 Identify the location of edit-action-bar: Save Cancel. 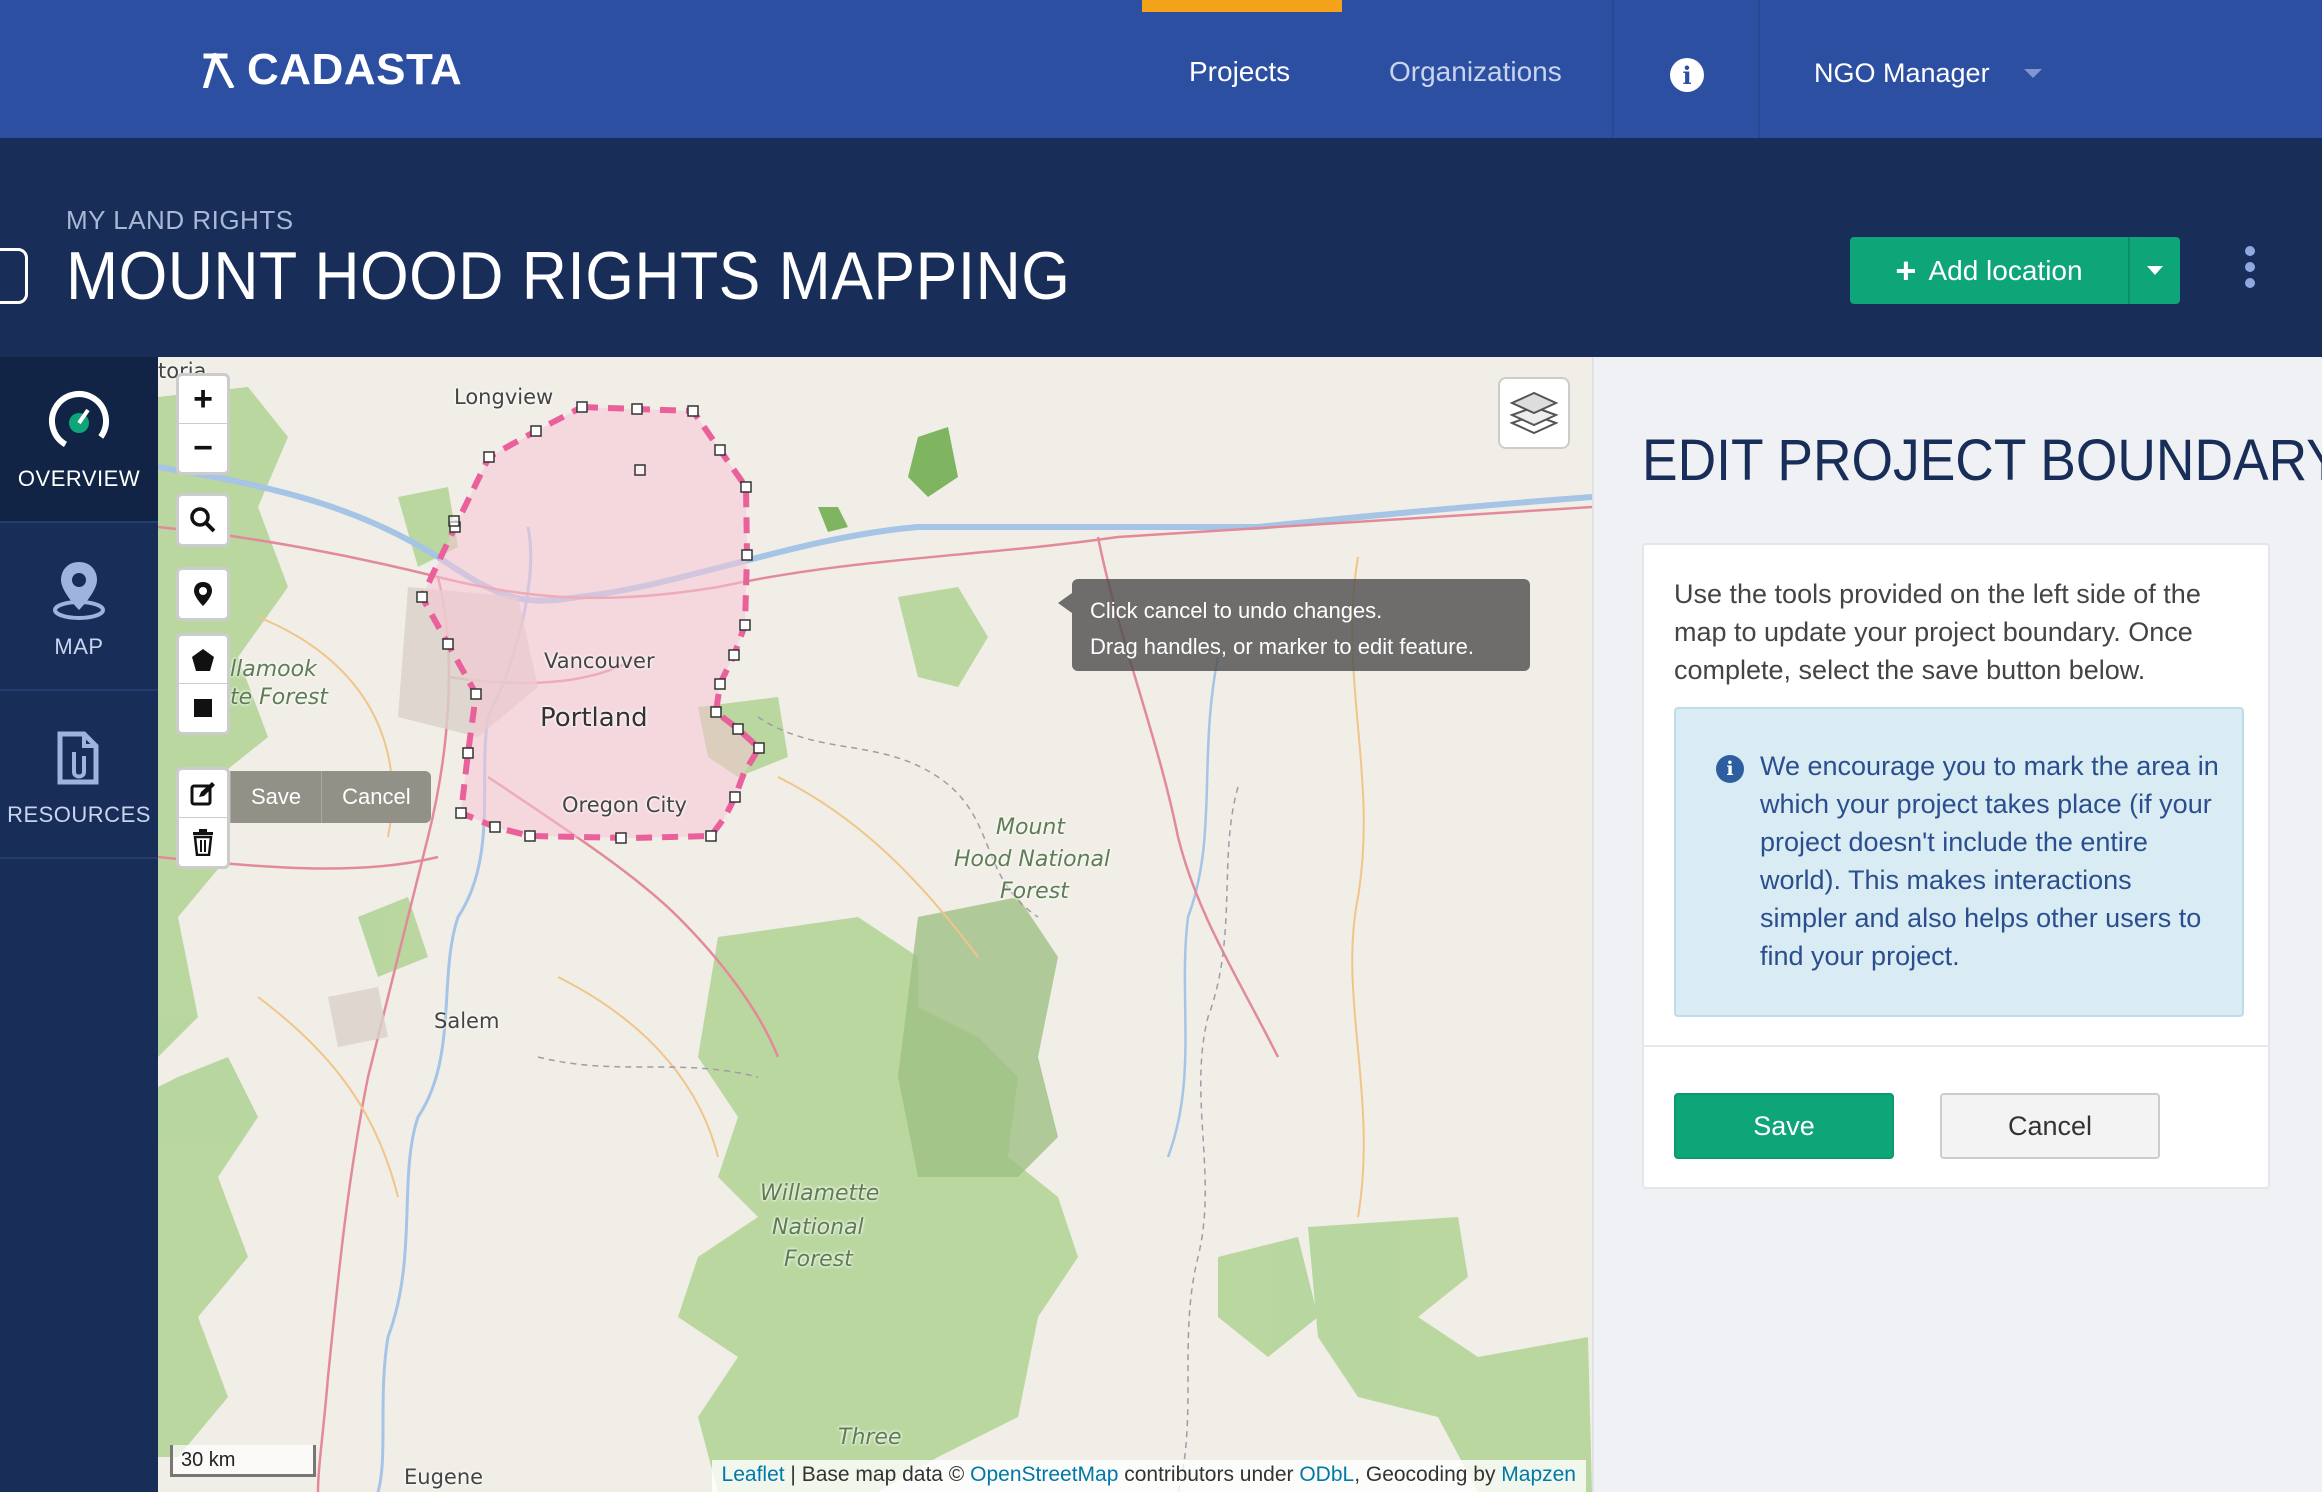
(330, 797).